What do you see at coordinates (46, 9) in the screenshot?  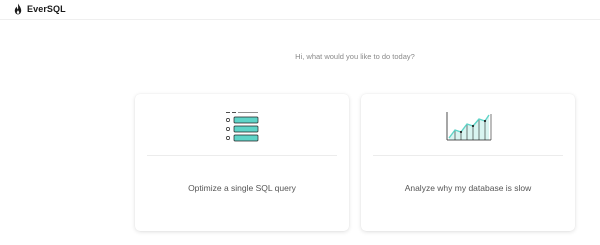 I see `brand-name: EverSQL` at bounding box center [46, 9].